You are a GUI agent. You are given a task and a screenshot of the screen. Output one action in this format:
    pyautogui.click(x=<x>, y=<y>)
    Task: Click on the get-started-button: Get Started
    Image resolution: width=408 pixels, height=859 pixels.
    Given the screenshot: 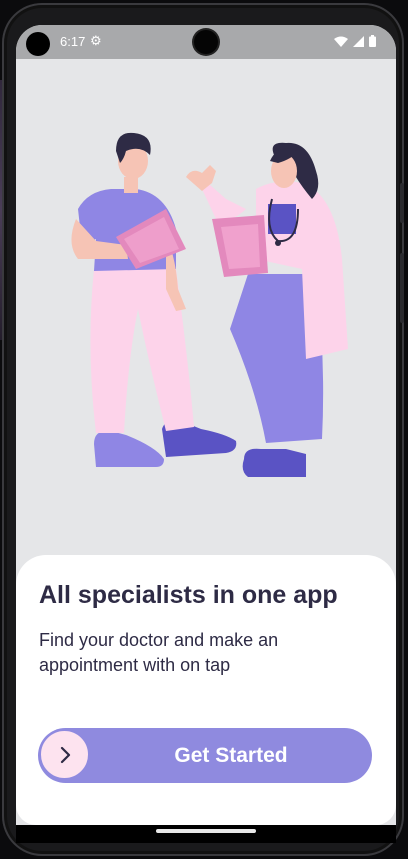 What is the action you would take?
    pyautogui.click(x=205, y=755)
    